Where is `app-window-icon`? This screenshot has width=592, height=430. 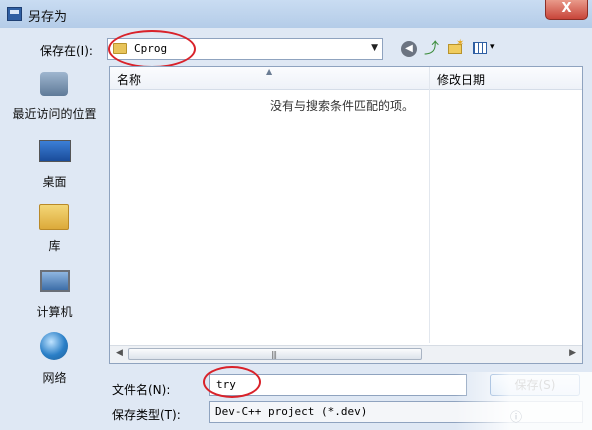
app-window-icon is located at coordinates (14, 14).